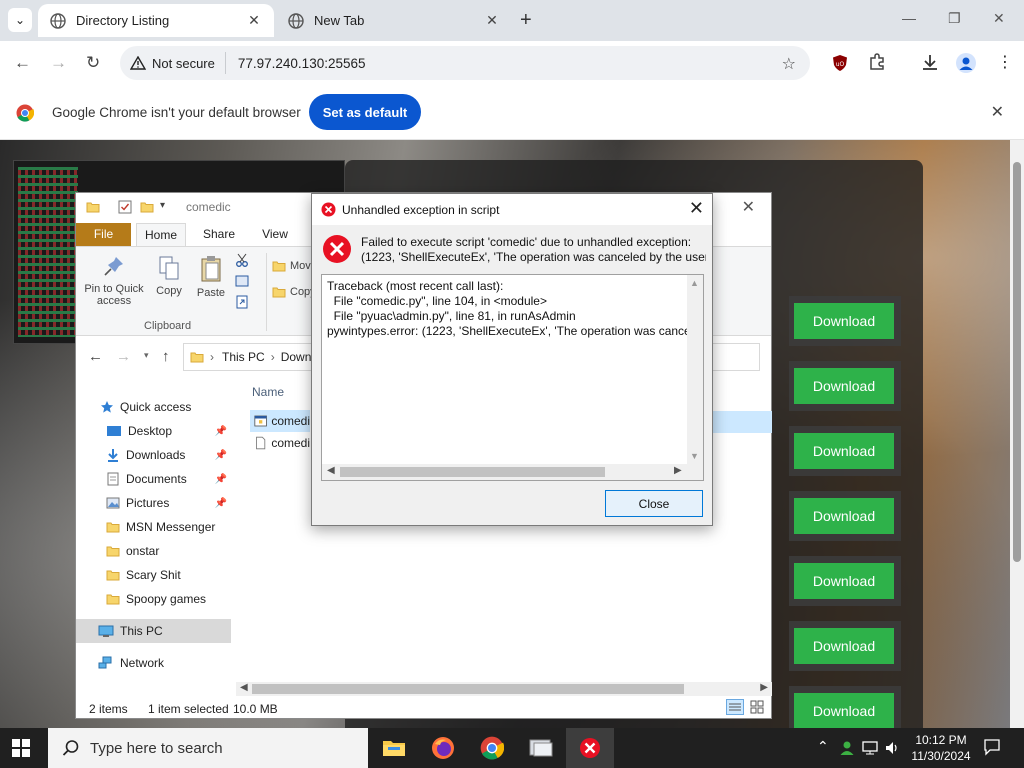 The height and width of the screenshot is (768, 1024). Describe the element at coordinates (296, 357) in the screenshot. I see `address-segment-downloads: Down` at that location.